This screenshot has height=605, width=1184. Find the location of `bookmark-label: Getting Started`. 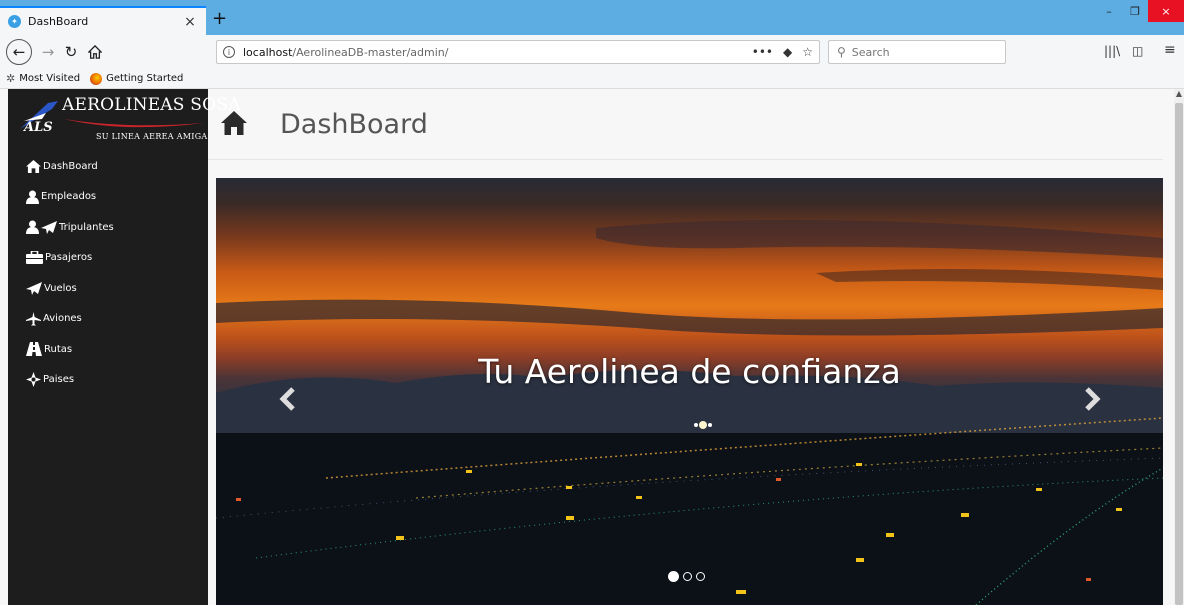

bookmark-label: Getting Started is located at coordinates (145, 78).